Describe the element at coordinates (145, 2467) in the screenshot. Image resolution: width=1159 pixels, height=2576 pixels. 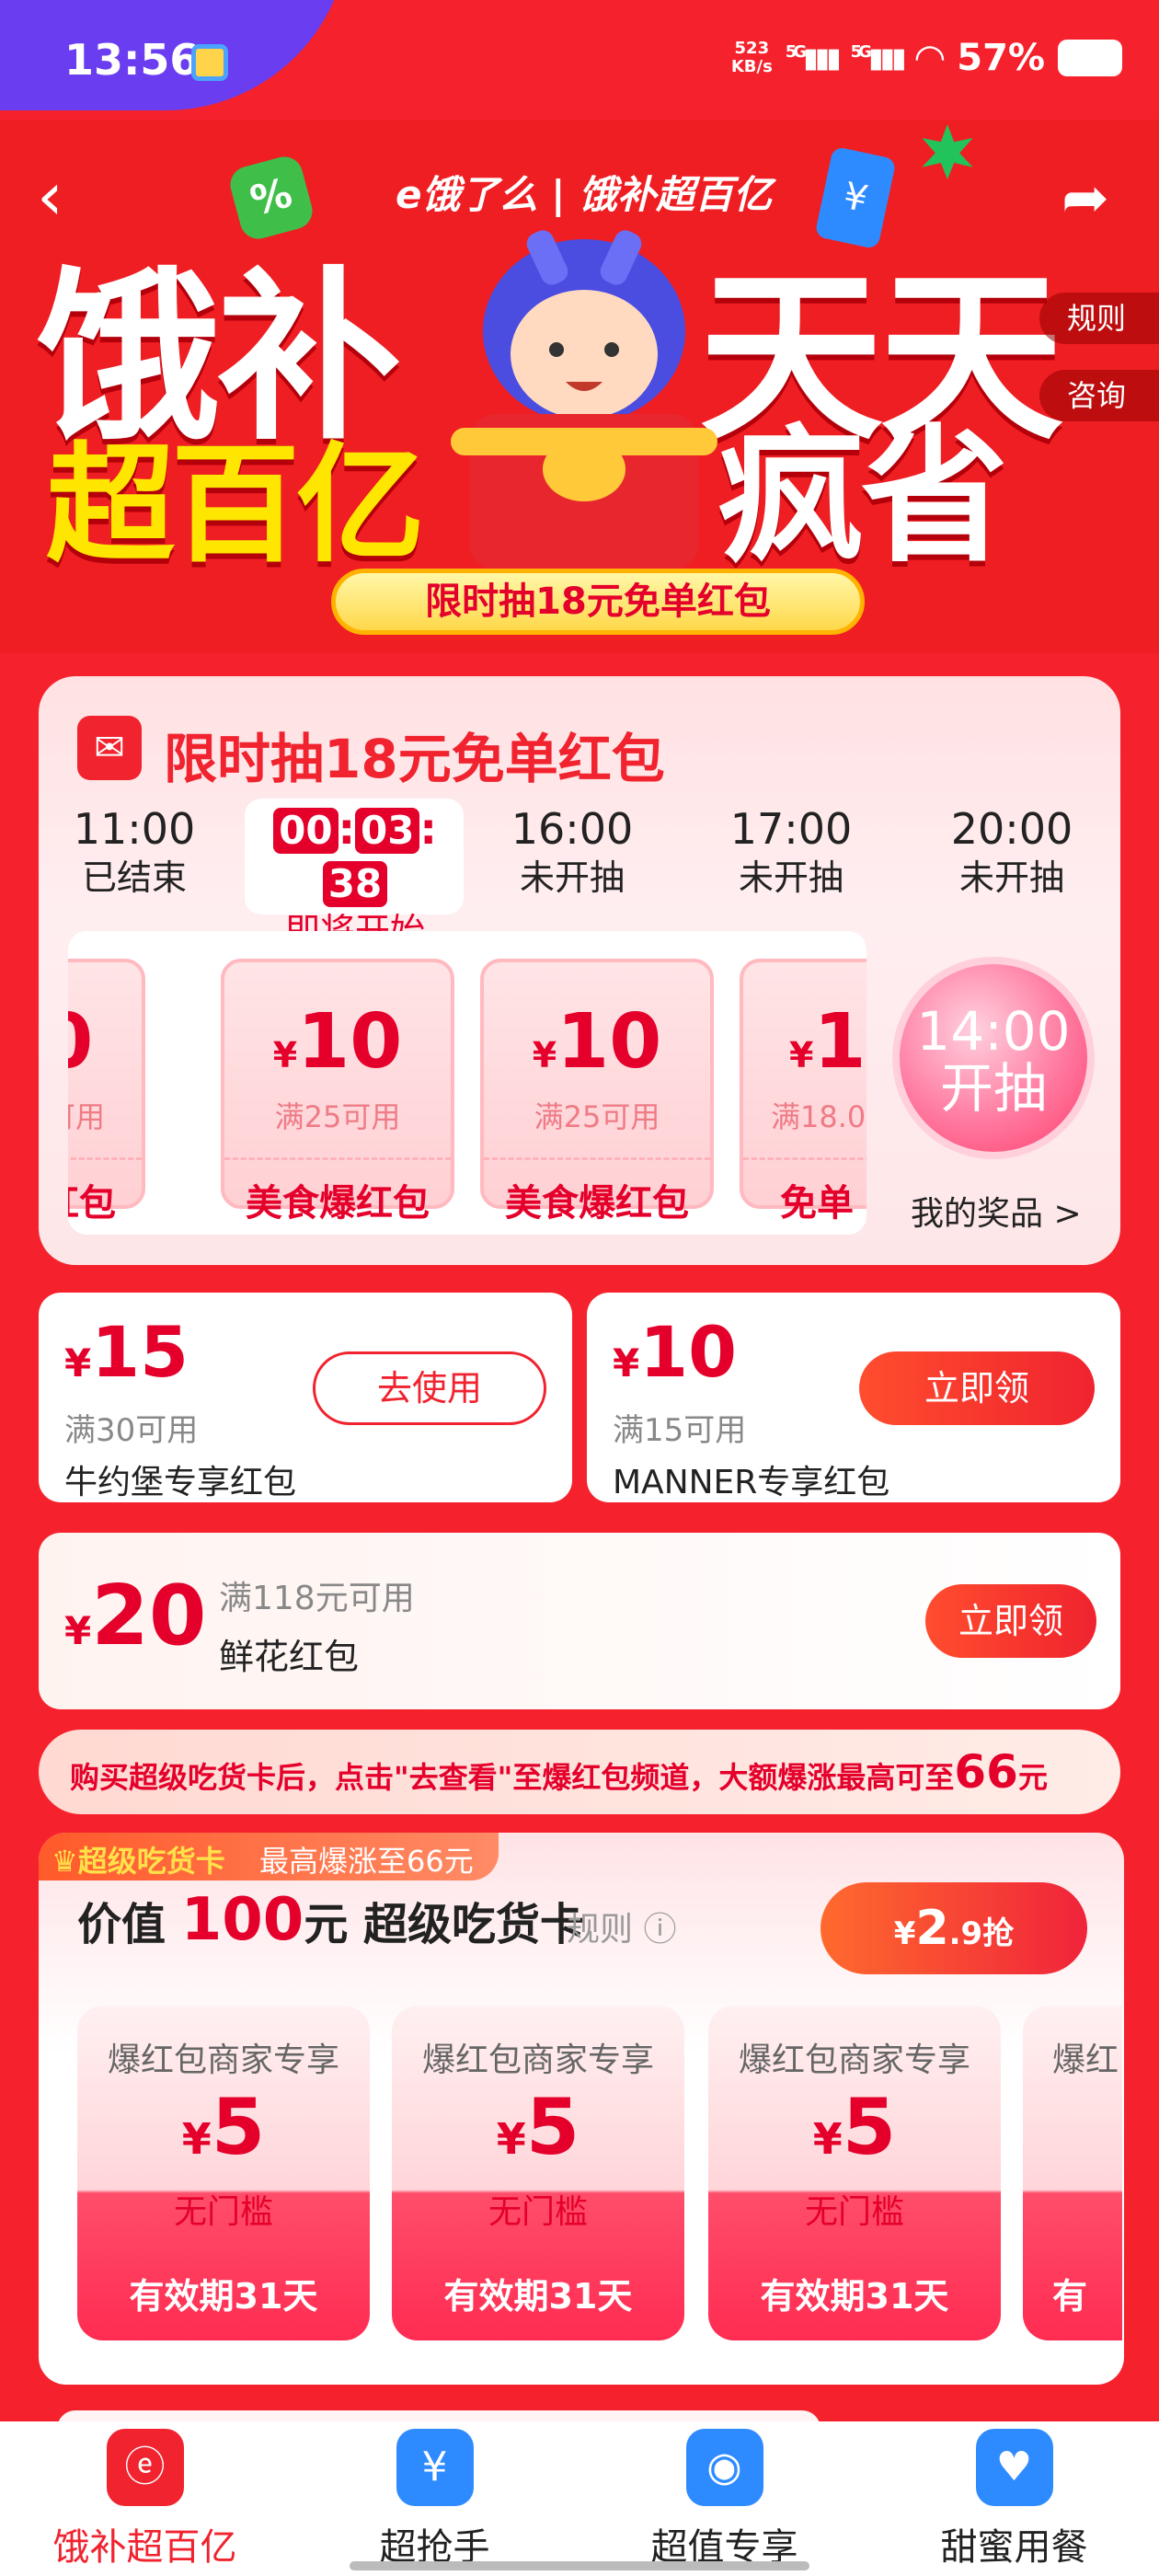
I see `e-logo-icon: ⓔ` at that location.